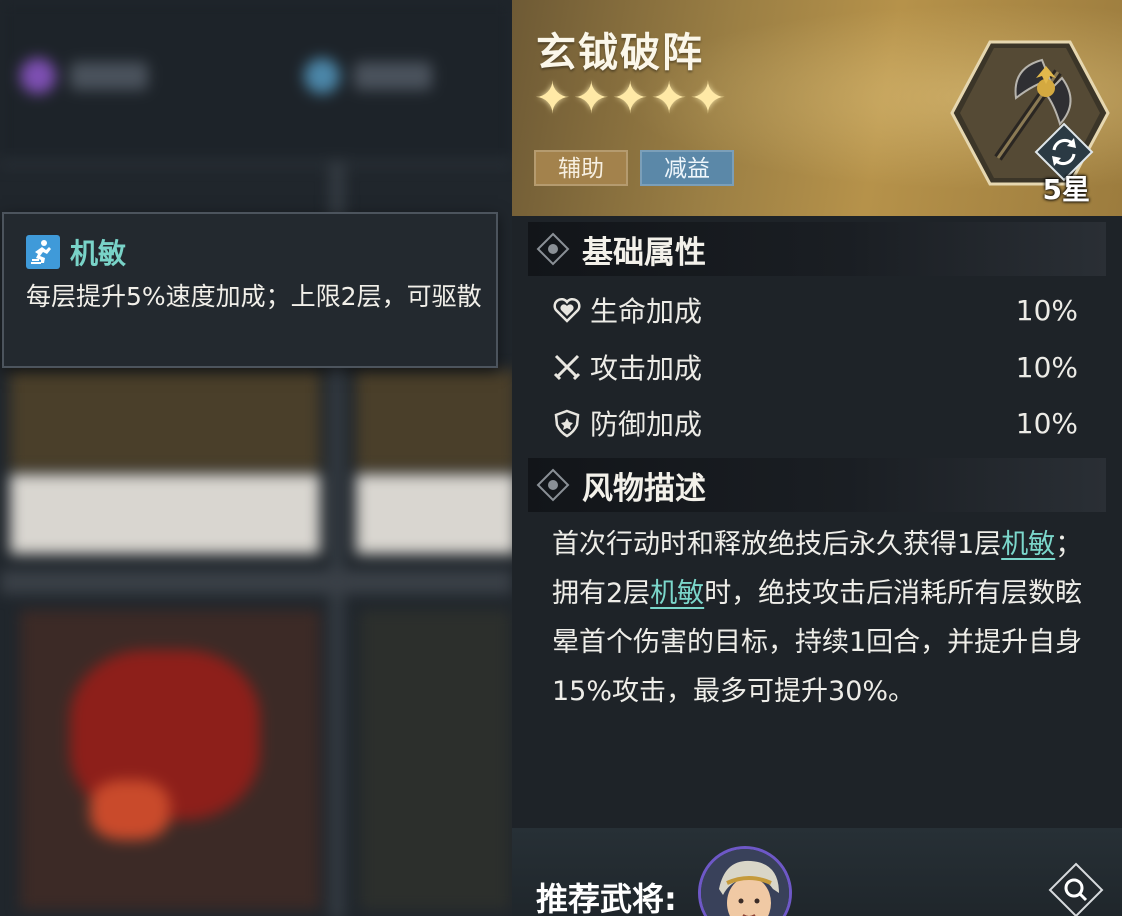  What do you see at coordinates (646, 311) in the screenshot?
I see `attr-name: 生命加成` at bounding box center [646, 311].